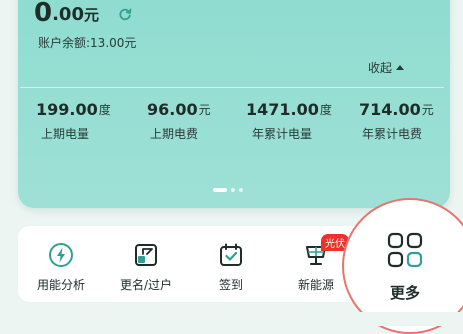 This screenshot has height=334, width=463. I want to click on stat-value: 714.00, so click(390, 109).